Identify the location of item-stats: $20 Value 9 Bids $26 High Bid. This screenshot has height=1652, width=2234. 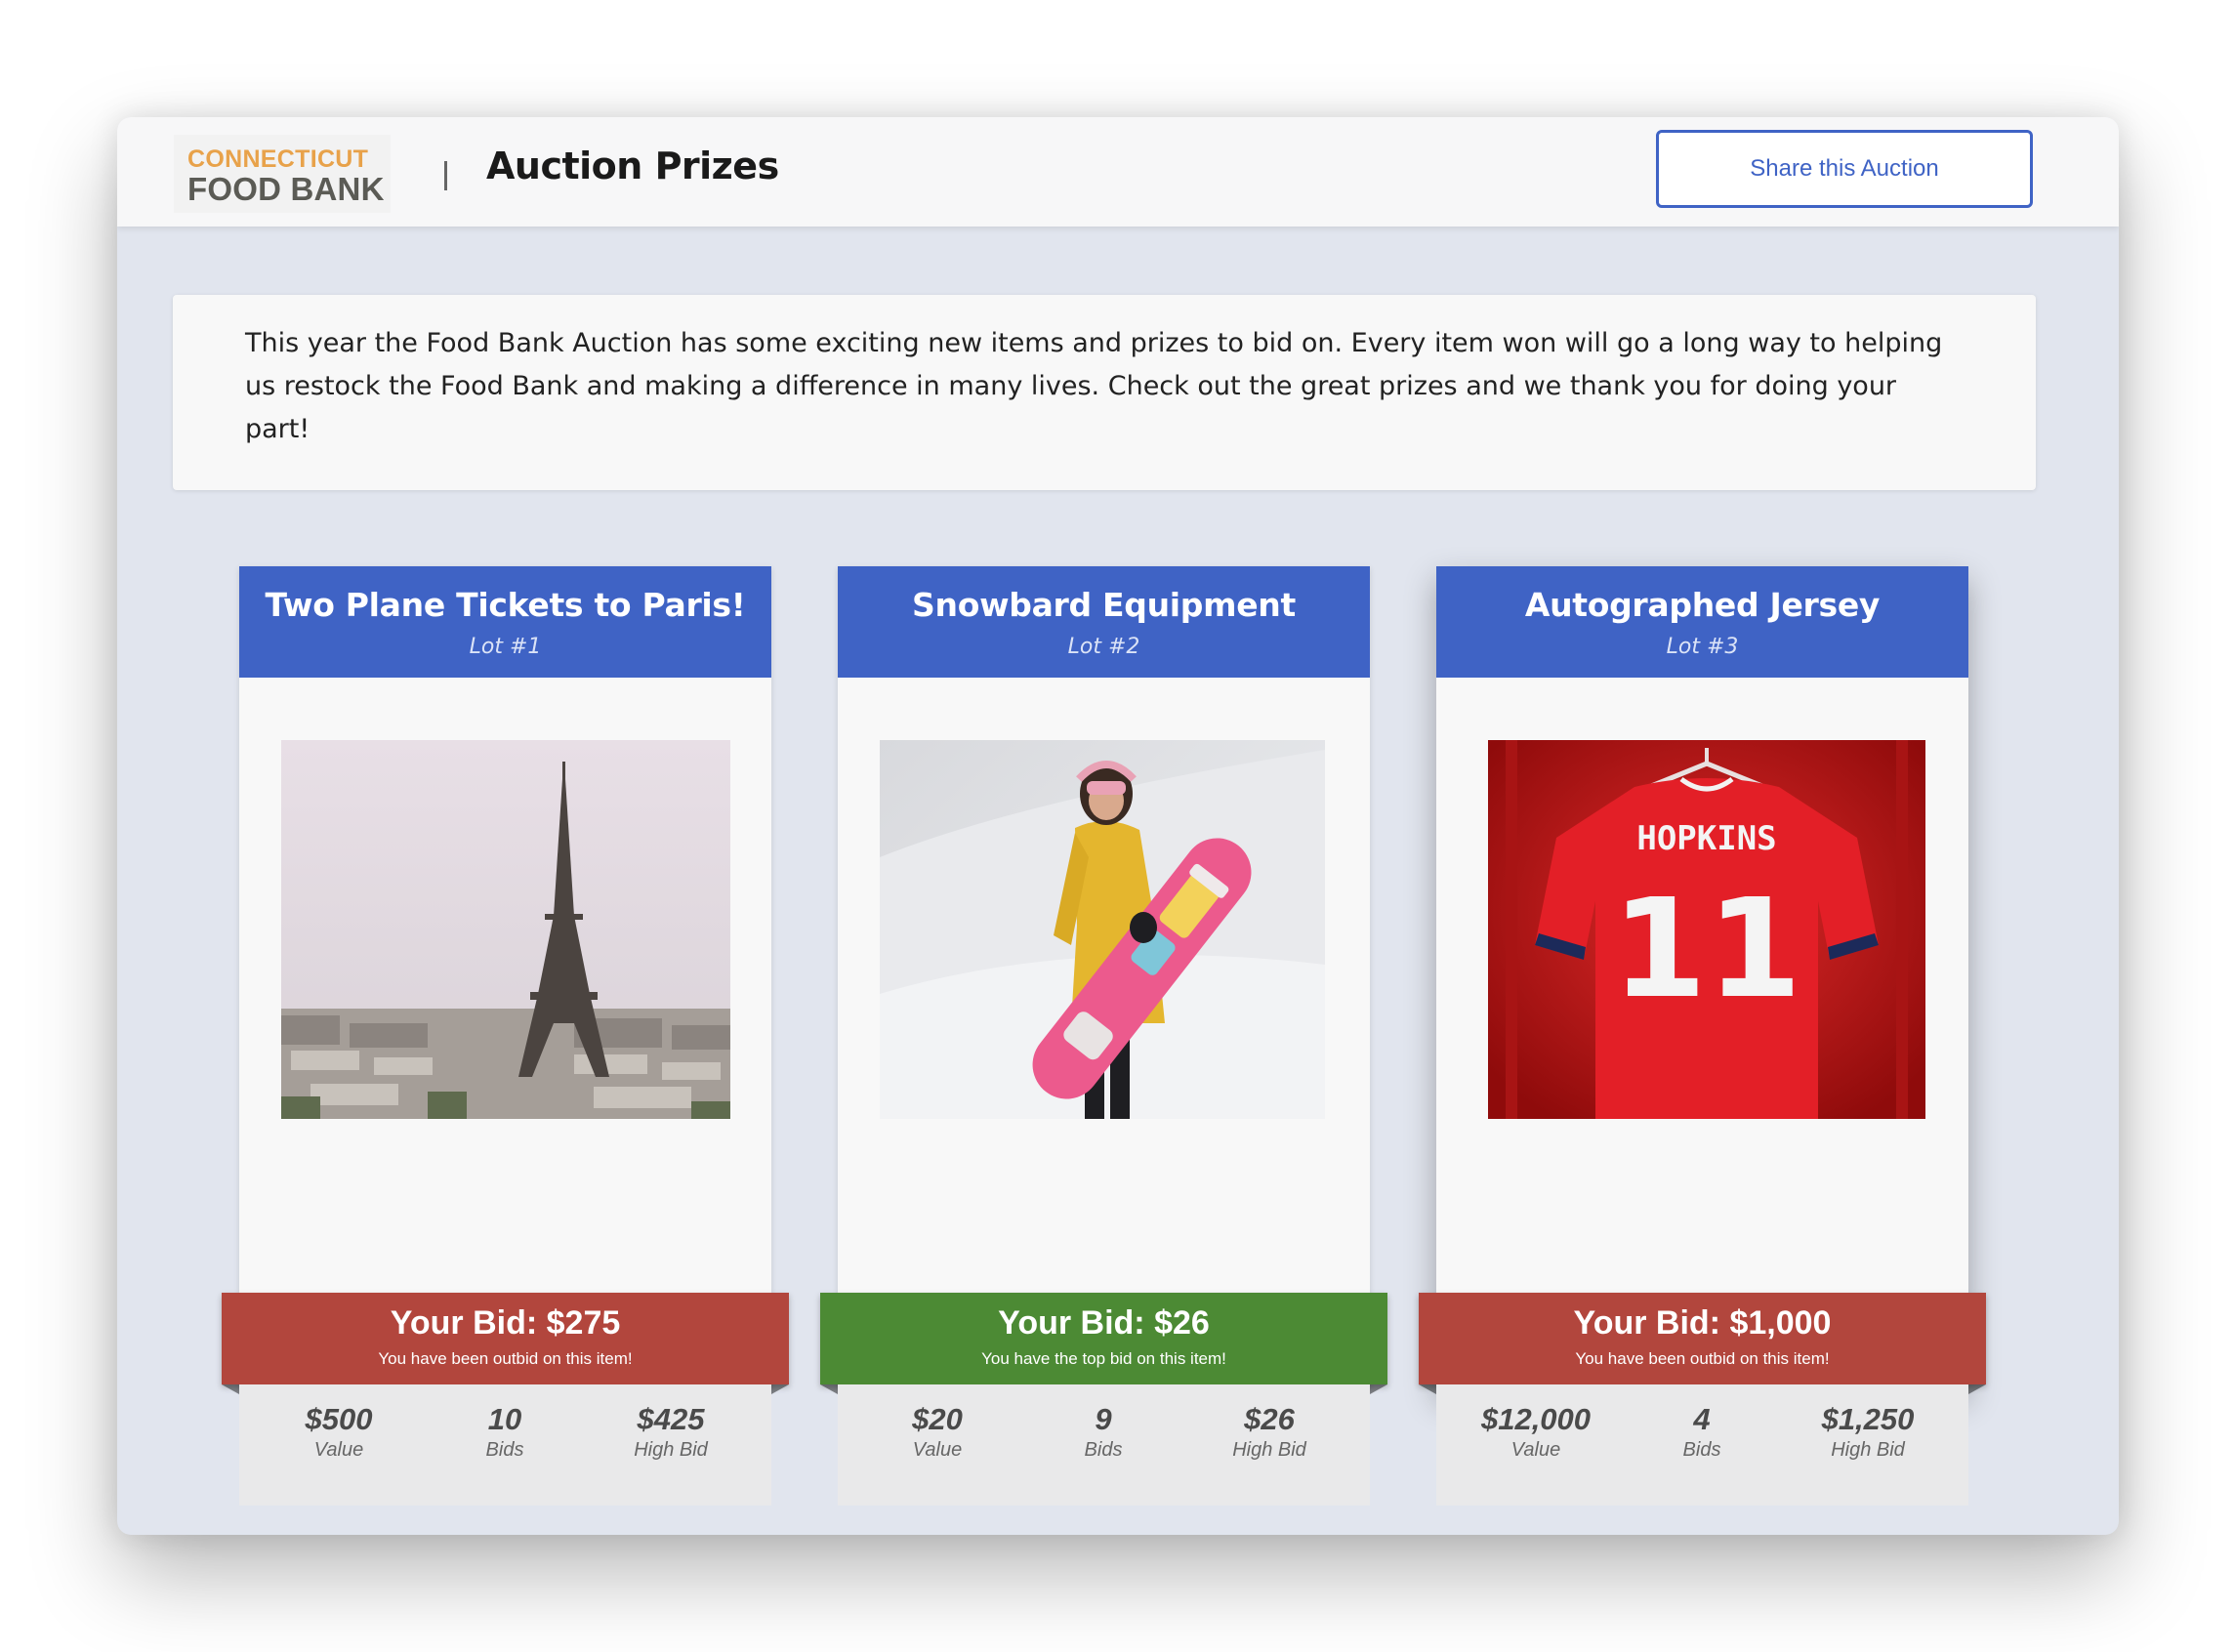
(1104, 1445).